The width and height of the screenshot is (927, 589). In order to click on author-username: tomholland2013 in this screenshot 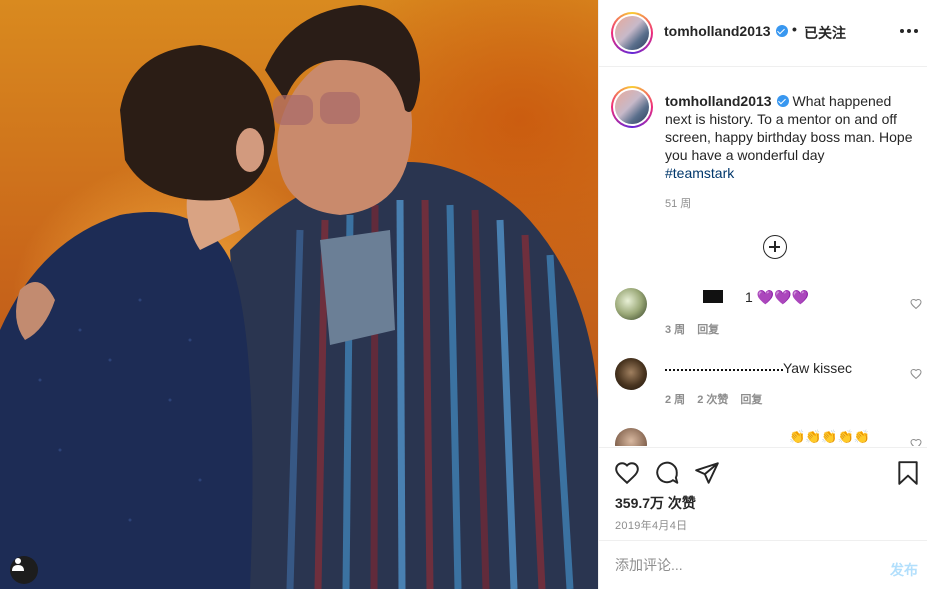, I will do `click(717, 31)`.